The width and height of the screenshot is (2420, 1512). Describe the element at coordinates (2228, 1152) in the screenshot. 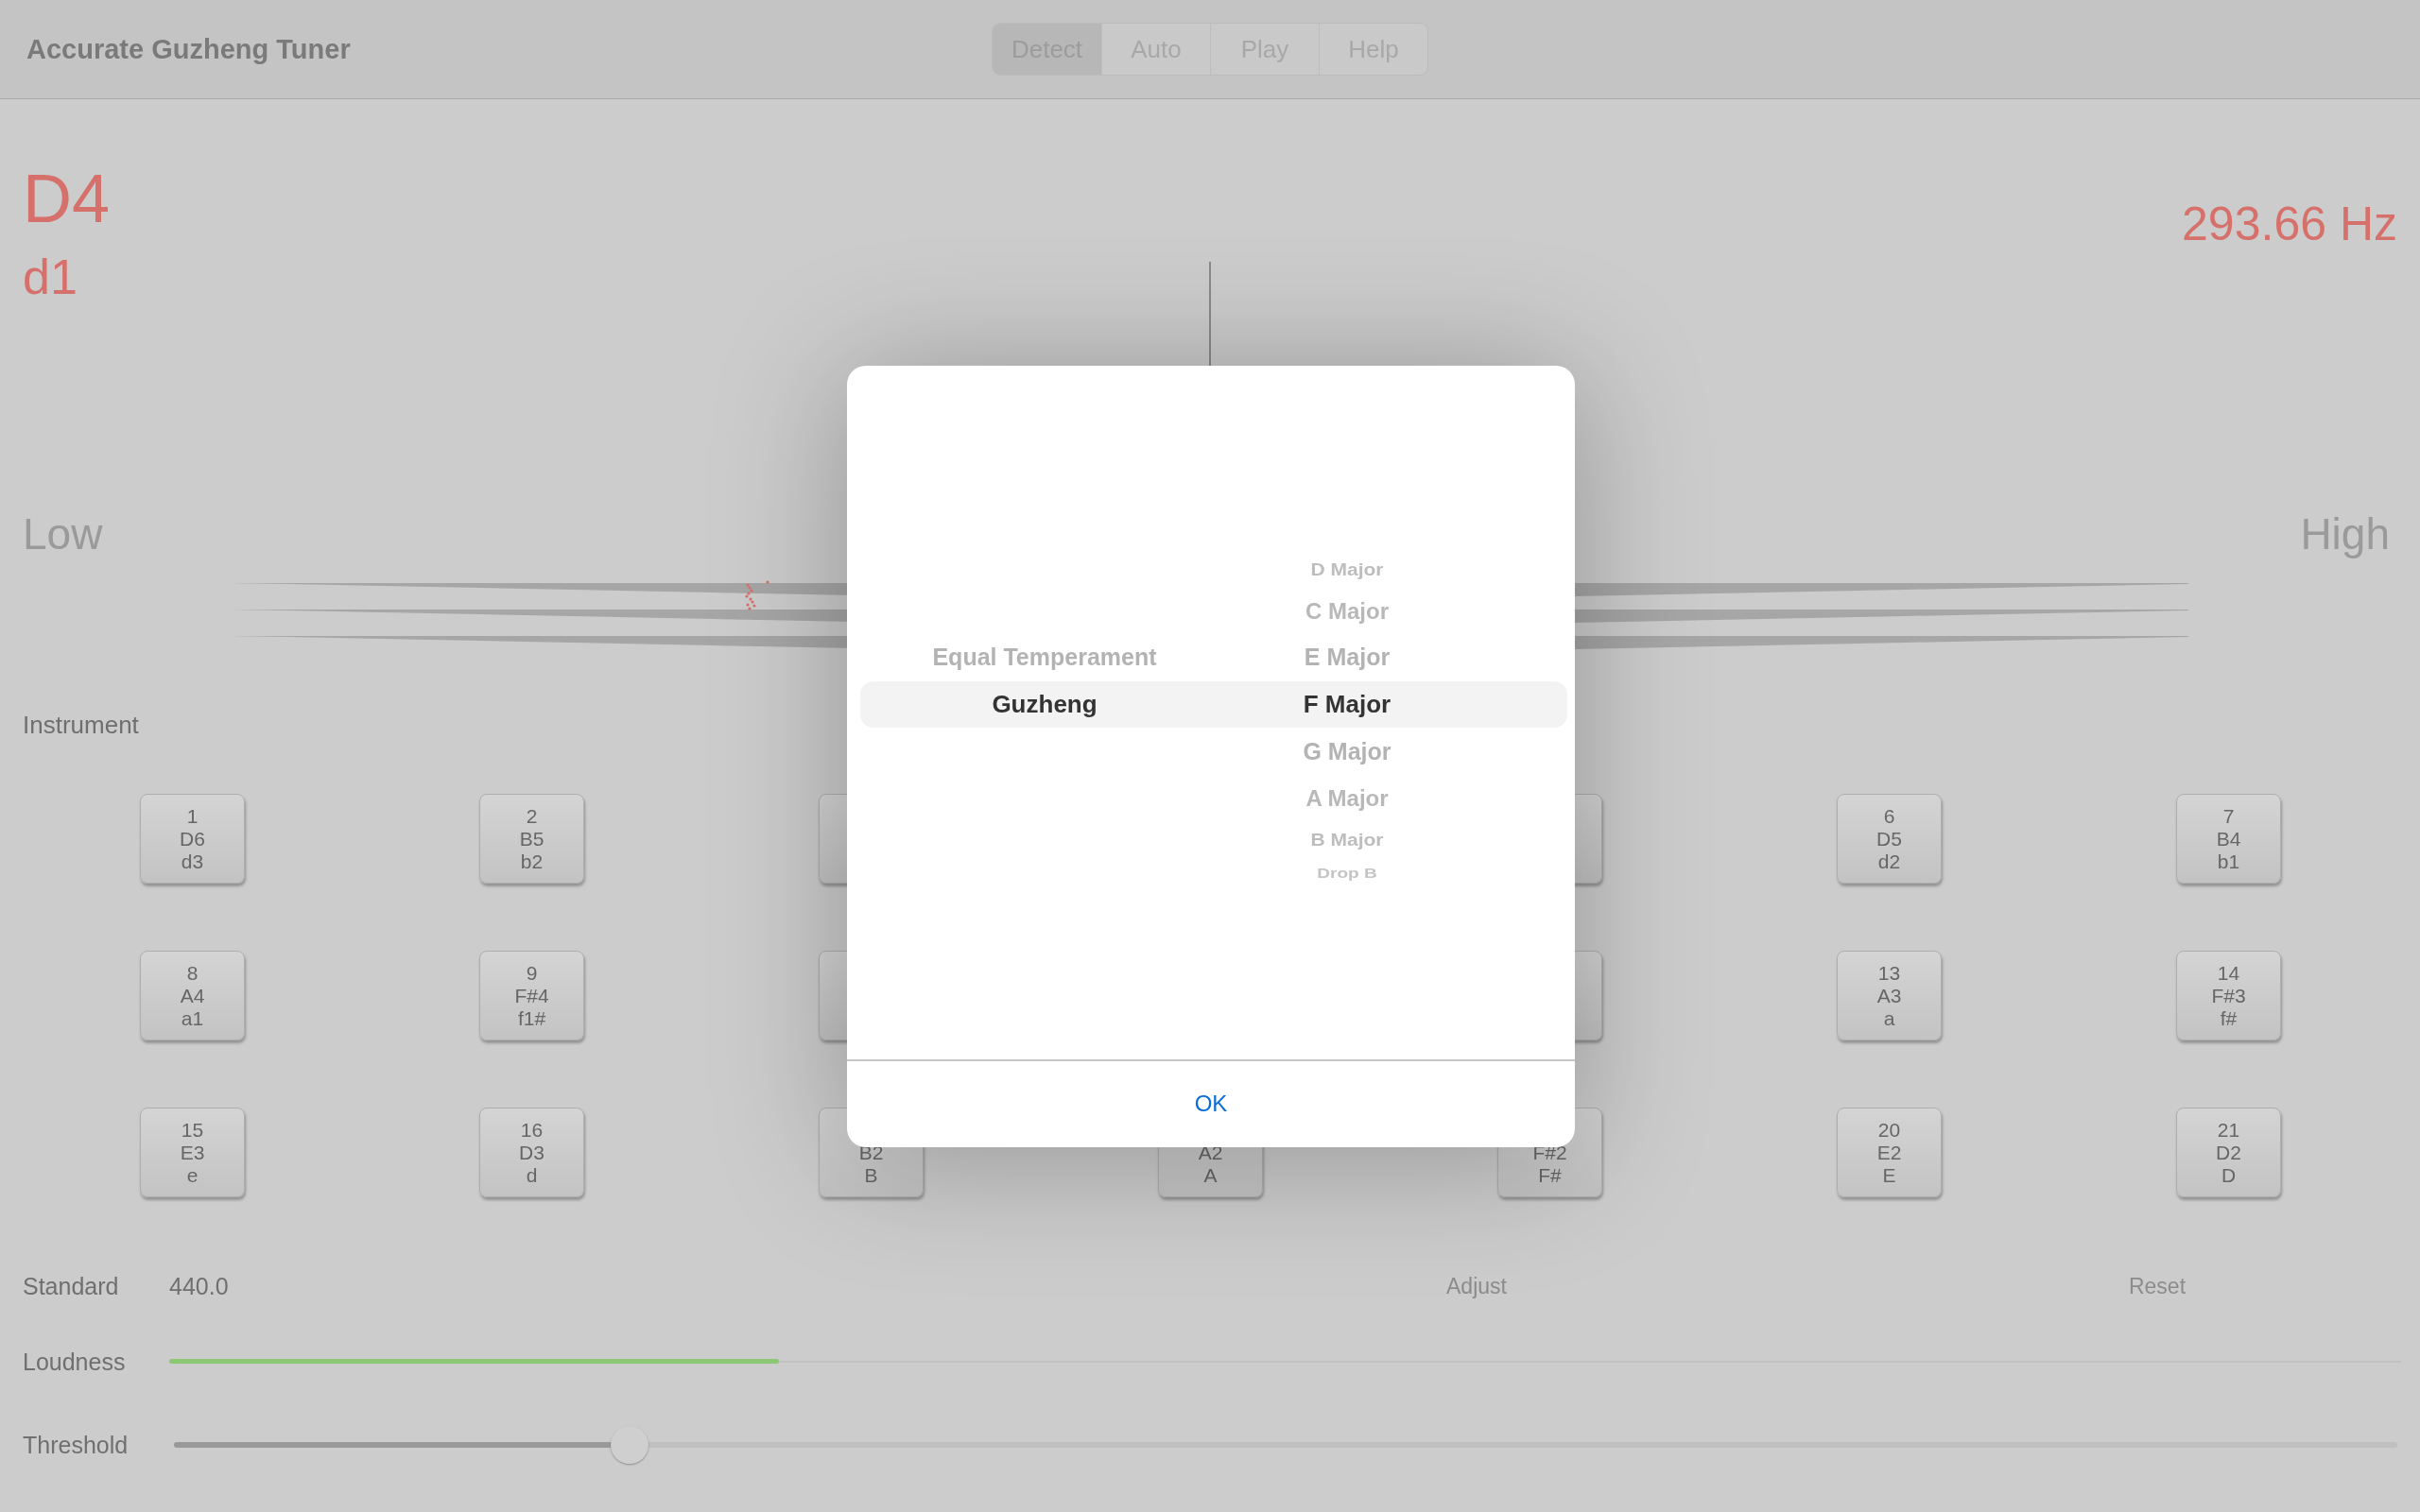

I see `string-key: 21 D2 D` at that location.